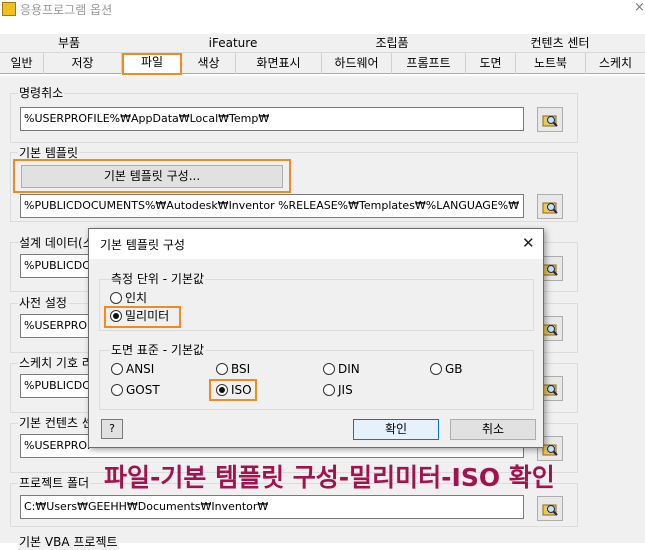 This screenshot has height=550, width=645. What do you see at coordinates (557, 43) in the screenshot?
I see `tab-content-center: 컨텐츠 센터` at bounding box center [557, 43].